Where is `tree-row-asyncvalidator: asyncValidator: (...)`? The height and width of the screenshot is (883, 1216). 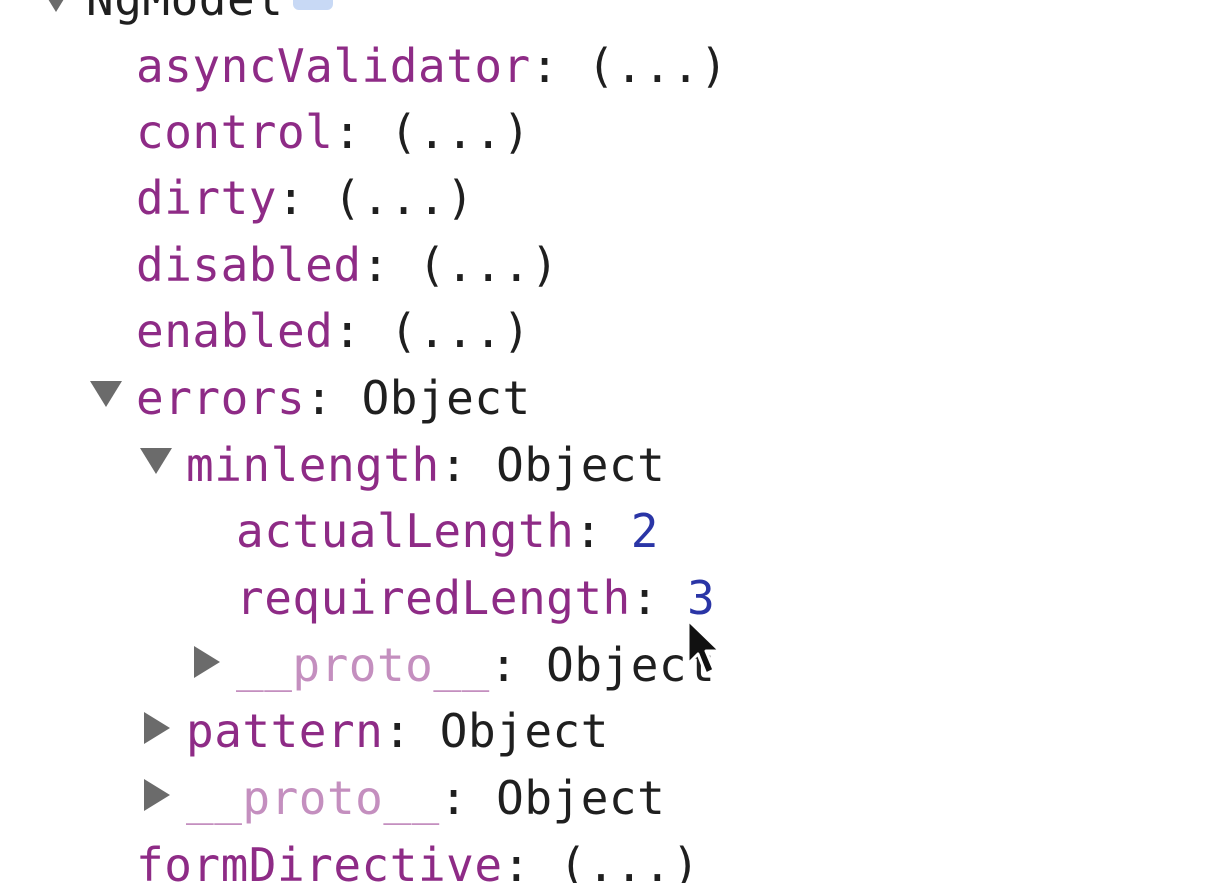 tree-row-asyncvalidator: asyncValidator: (...) is located at coordinates (432, 66).